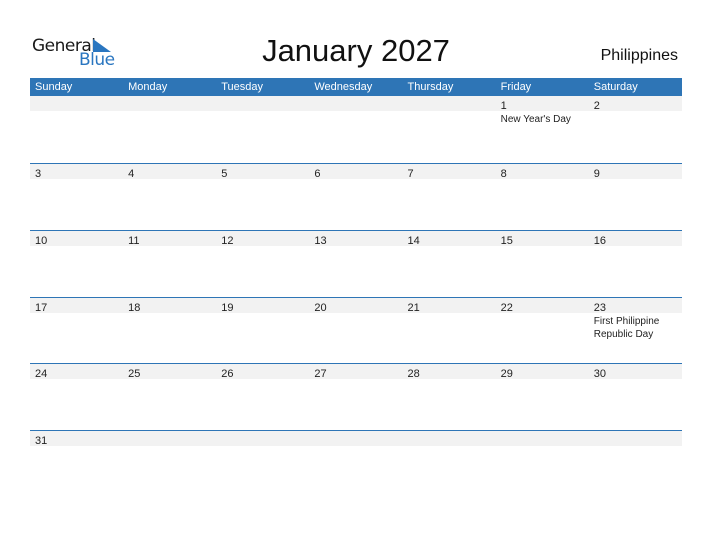 This screenshot has height=550, width=712. What do you see at coordinates (224, 174) in the screenshot?
I see `day-number: 5` at bounding box center [224, 174].